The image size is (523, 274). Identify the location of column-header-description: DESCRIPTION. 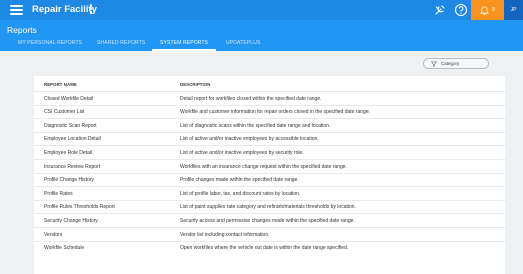
(195, 84).